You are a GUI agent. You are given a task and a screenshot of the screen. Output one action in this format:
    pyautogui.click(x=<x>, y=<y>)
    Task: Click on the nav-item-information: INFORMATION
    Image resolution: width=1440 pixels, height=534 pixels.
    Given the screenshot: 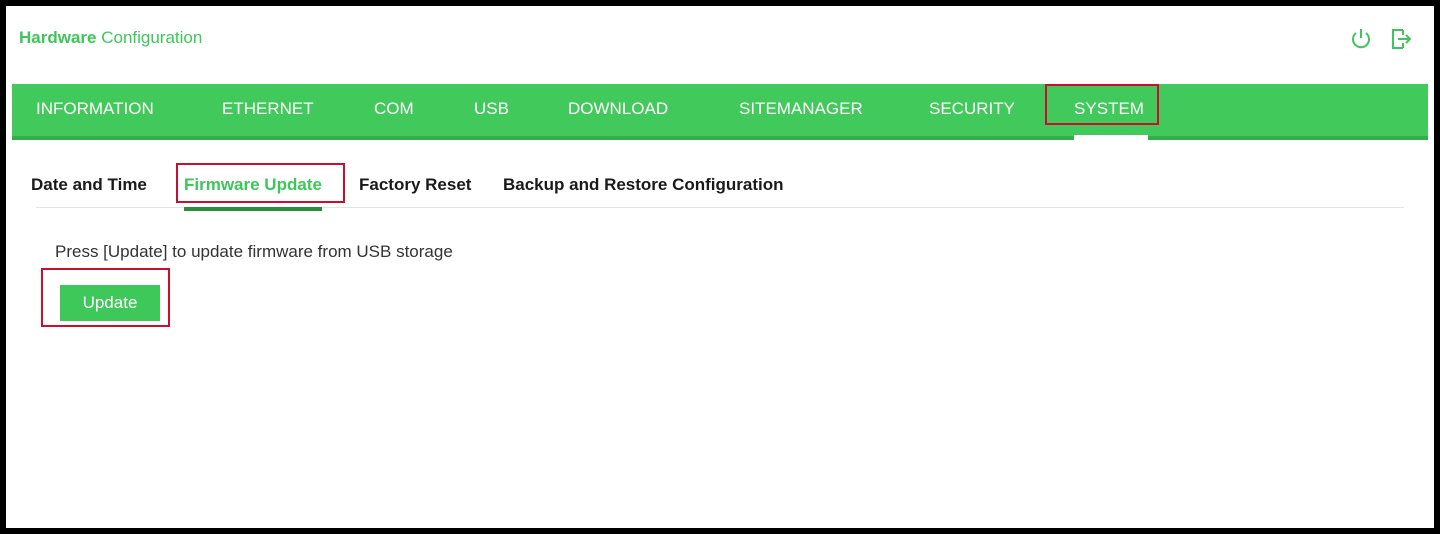 What is the action you would take?
    pyautogui.click(x=95, y=110)
    